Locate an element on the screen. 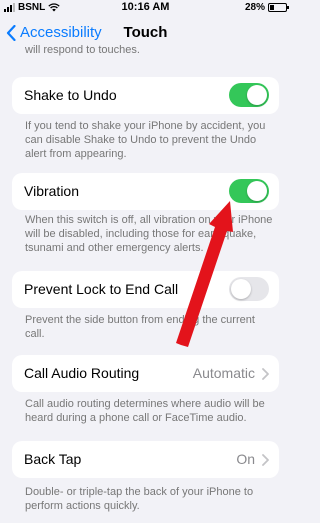 This screenshot has width=320, height=523. vibration-row: Vibration is located at coordinates (145, 191).